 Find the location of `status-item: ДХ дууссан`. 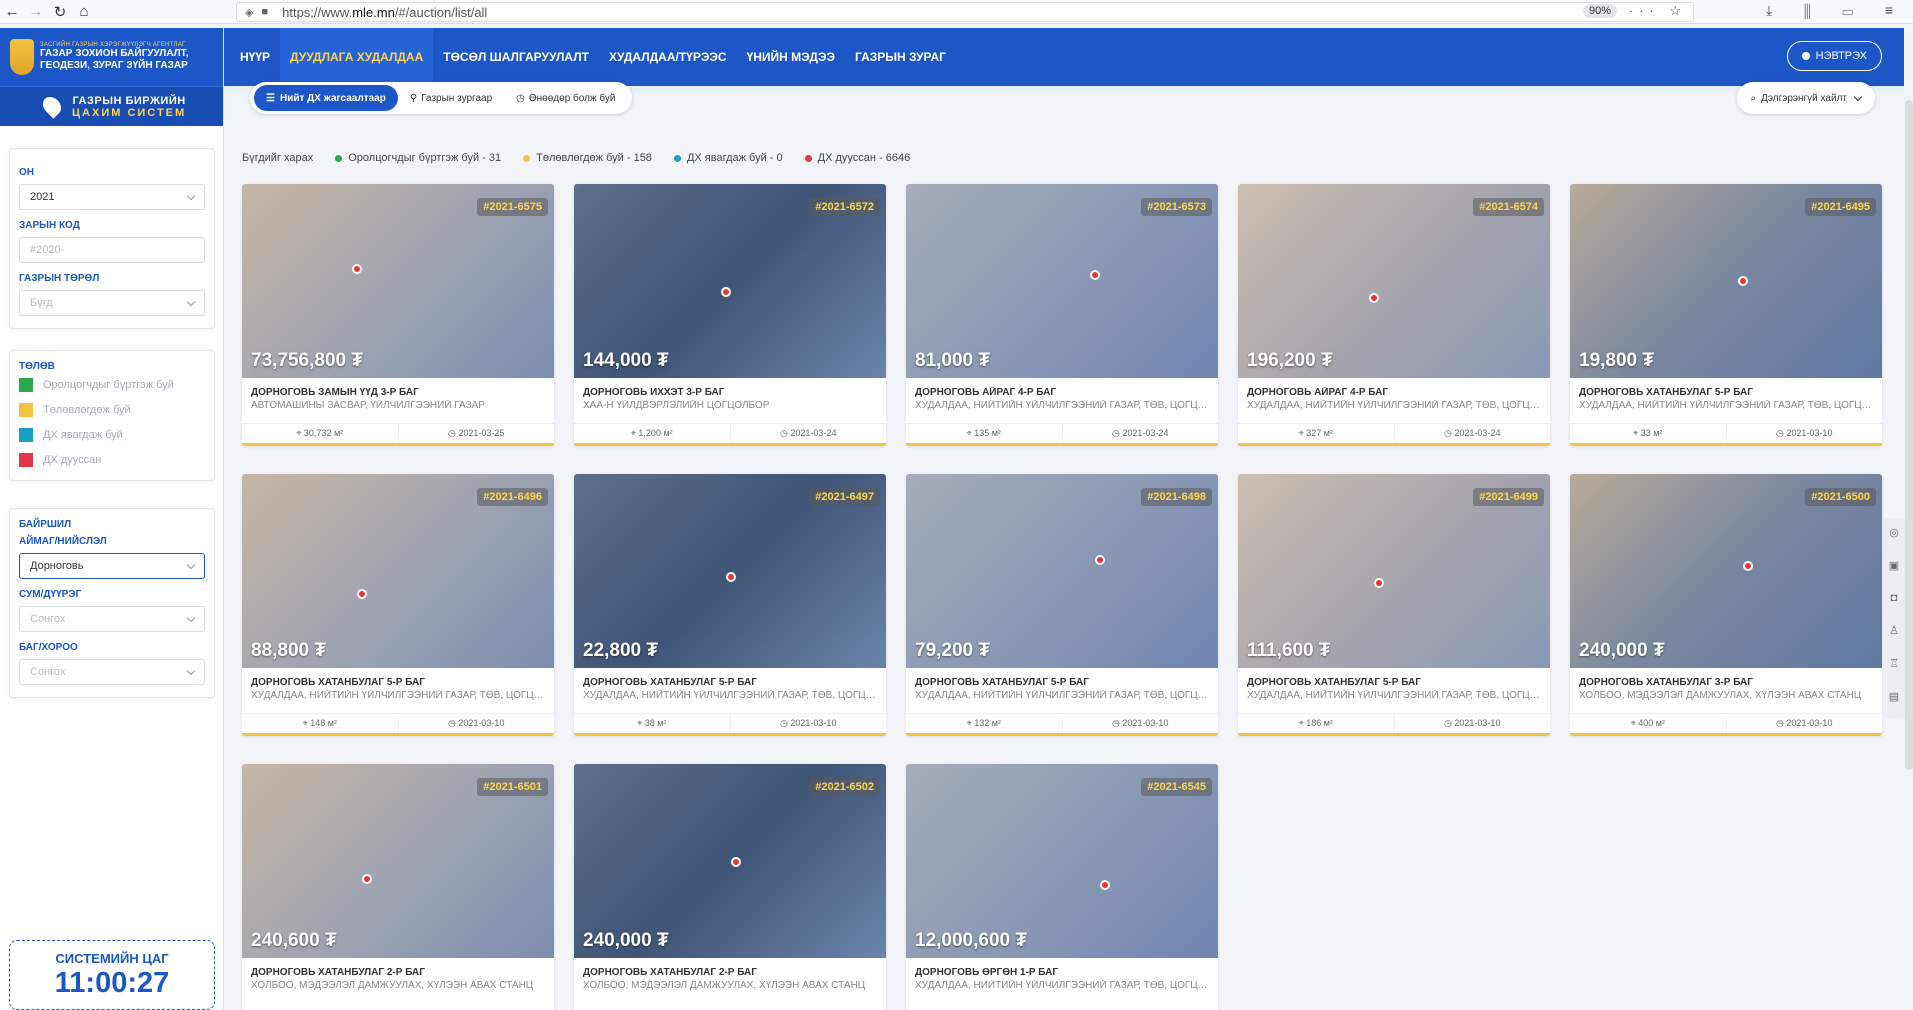

status-item: ДХ дууссан is located at coordinates (112, 460).